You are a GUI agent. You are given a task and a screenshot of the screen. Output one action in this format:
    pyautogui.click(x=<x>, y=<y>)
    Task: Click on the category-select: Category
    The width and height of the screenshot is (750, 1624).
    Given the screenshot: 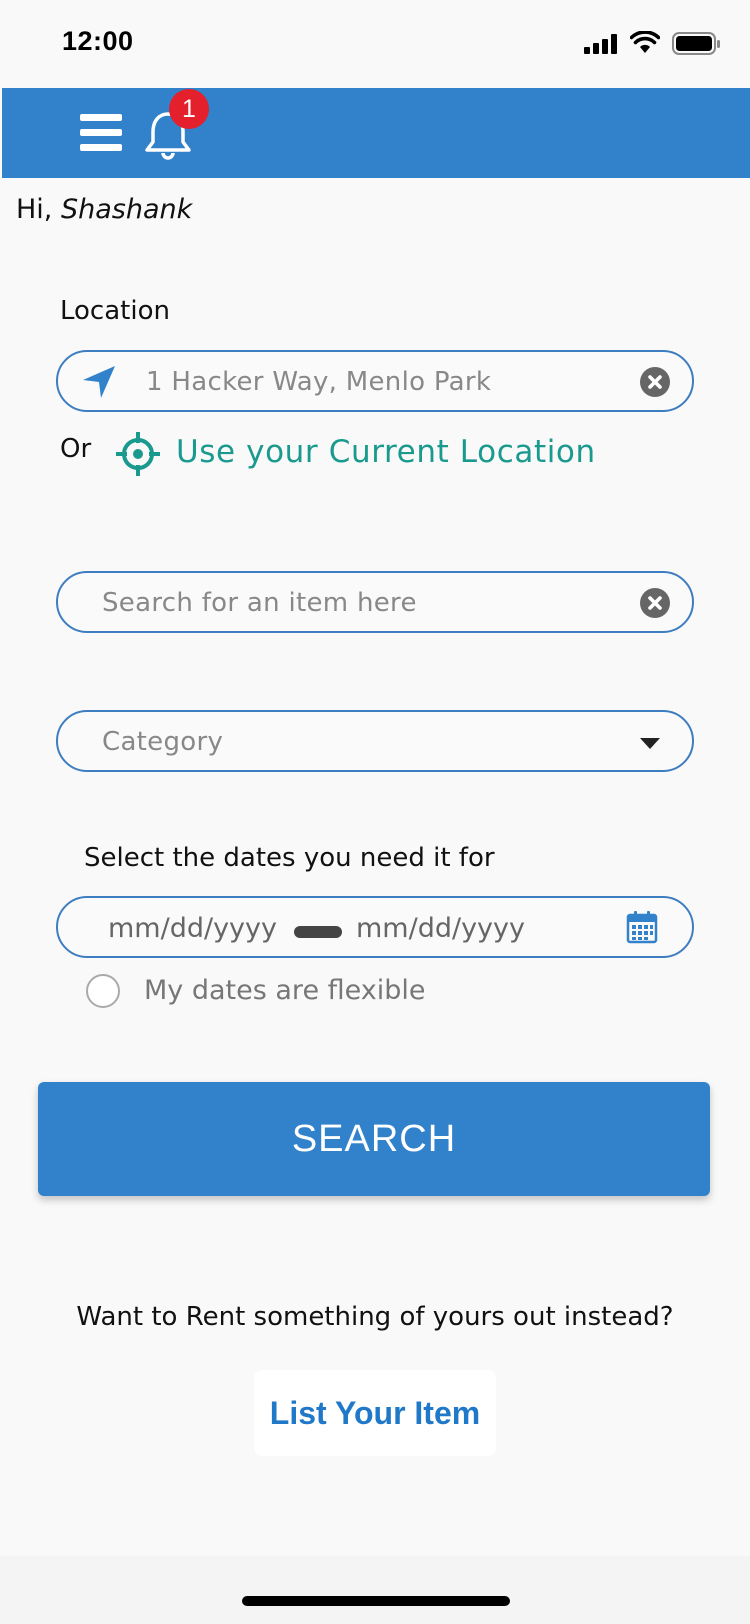 What is the action you would take?
    pyautogui.click(x=375, y=741)
    